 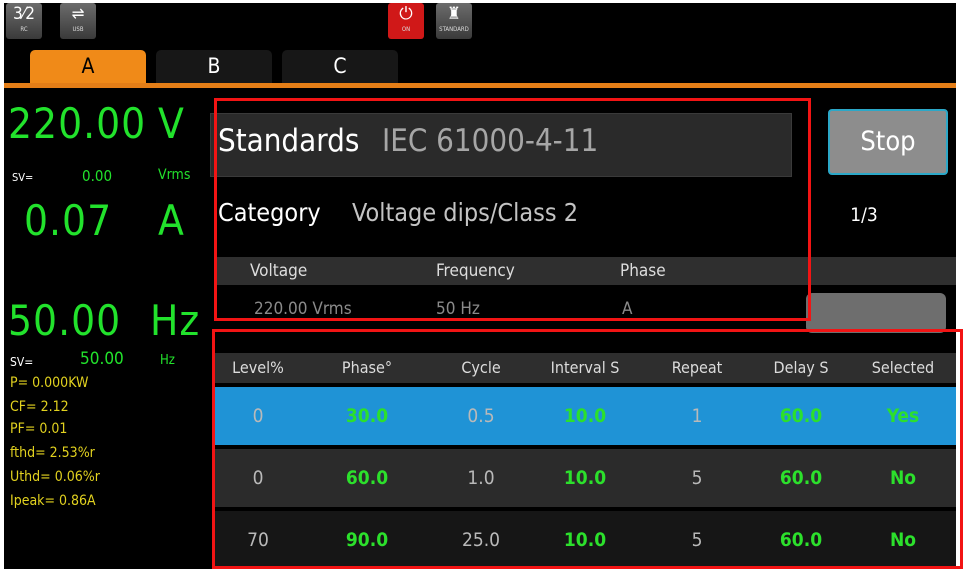 I want to click on frequency-sv-label: SV=, so click(x=22, y=362).